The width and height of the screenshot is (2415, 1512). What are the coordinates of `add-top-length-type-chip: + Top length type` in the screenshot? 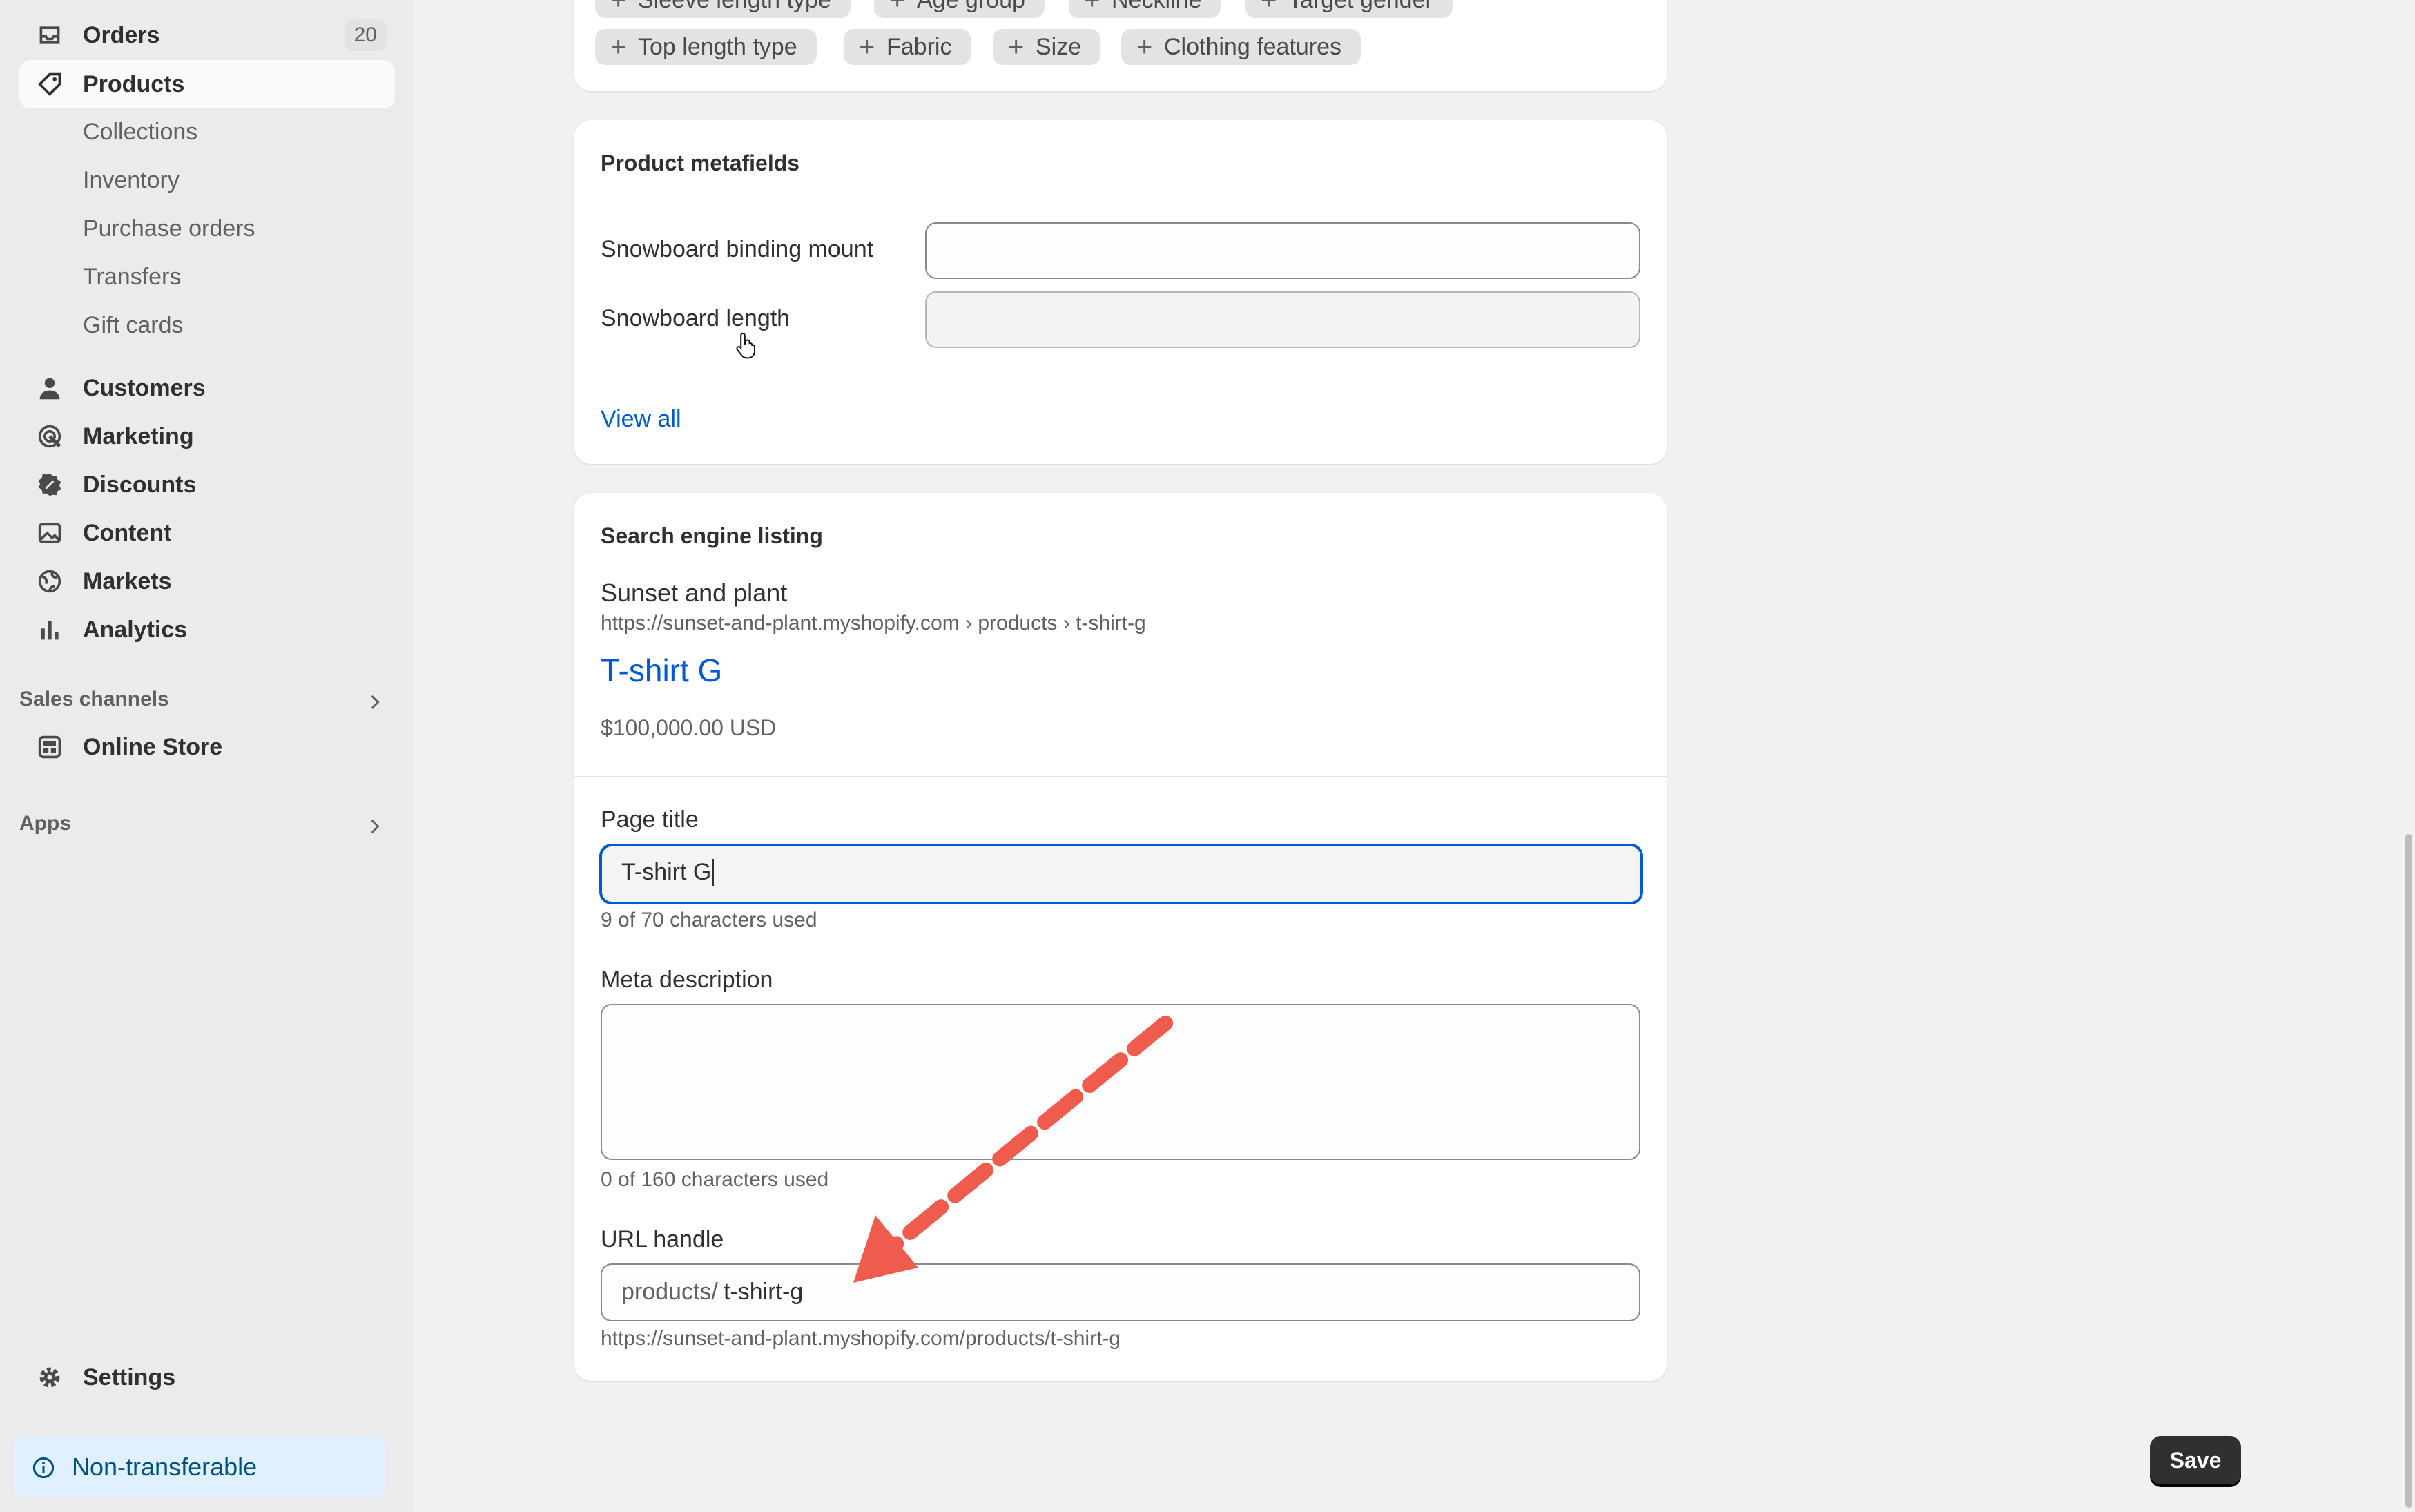 It's located at (706, 47).